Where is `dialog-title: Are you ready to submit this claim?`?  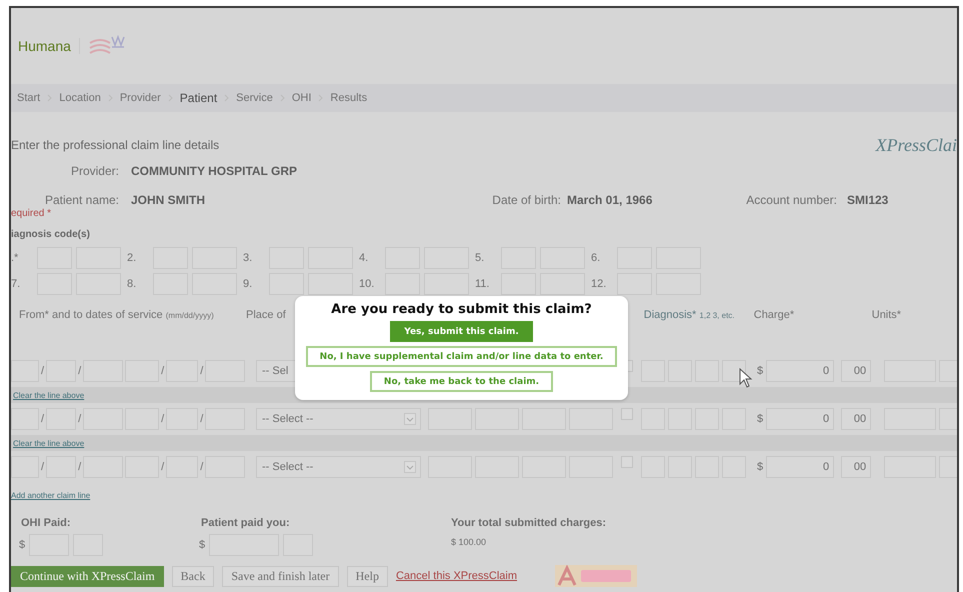
dialog-title: Are you ready to submit this claim? is located at coordinates (461, 309).